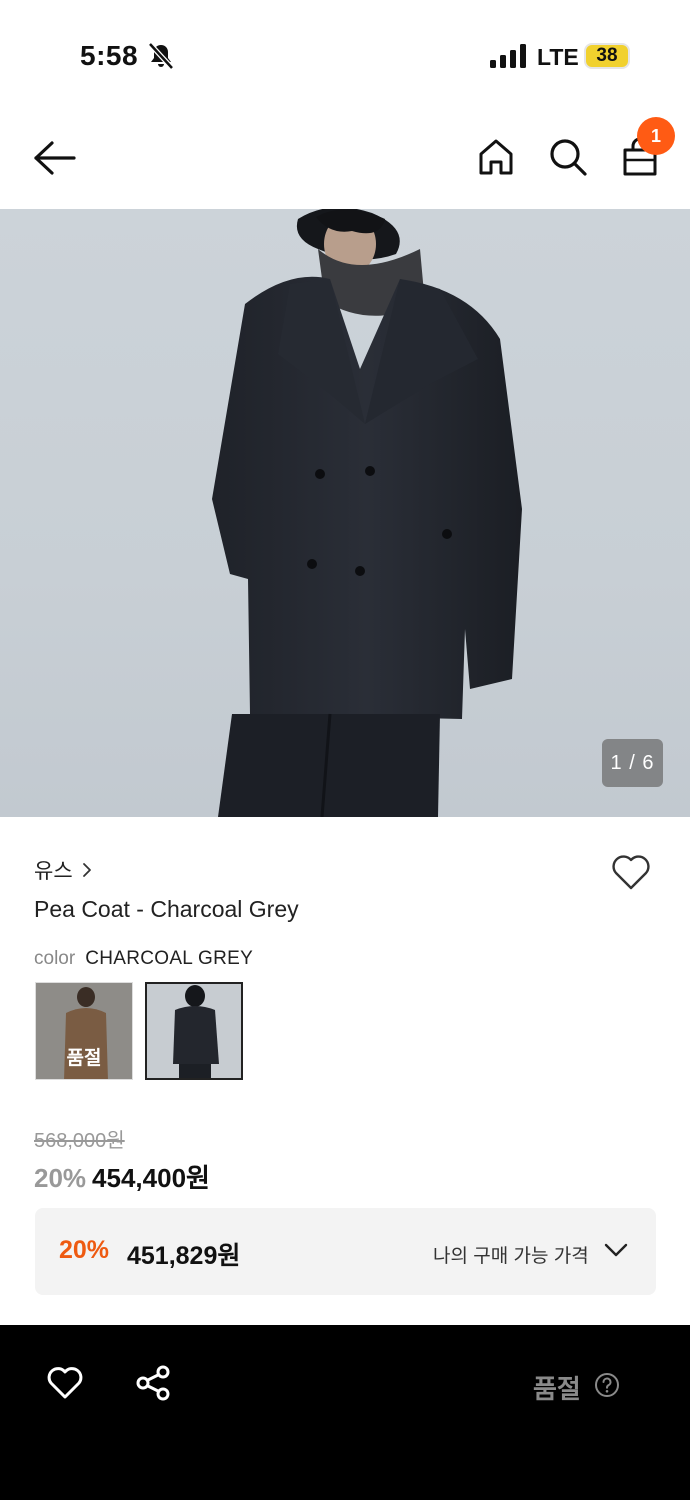 This screenshot has width=690, height=1500. I want to click on help-icon, so click(607, 1385).